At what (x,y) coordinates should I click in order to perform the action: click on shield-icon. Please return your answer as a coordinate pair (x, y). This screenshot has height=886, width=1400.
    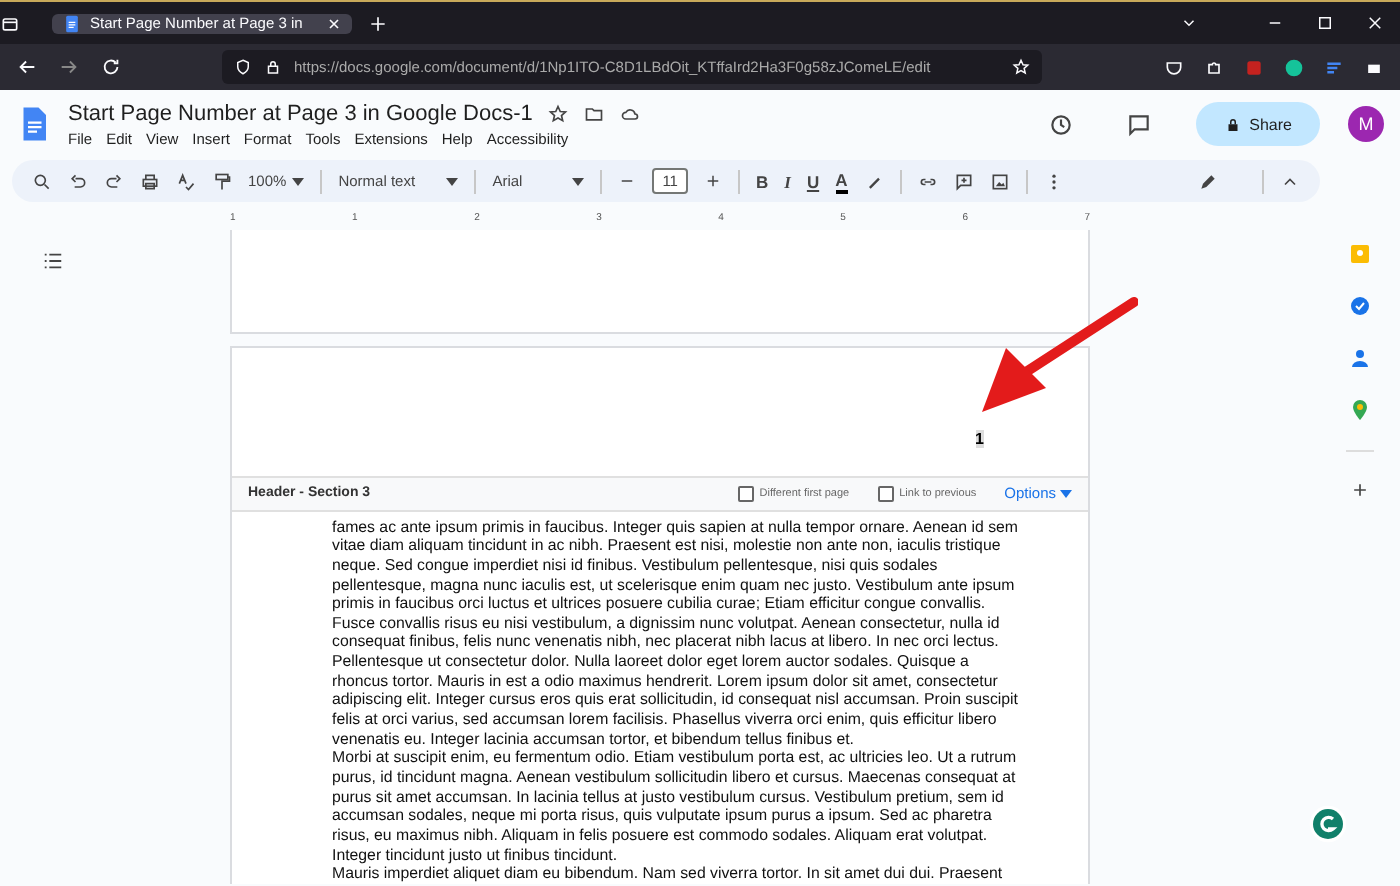
    Looking at the image, I should click on (243, 67).